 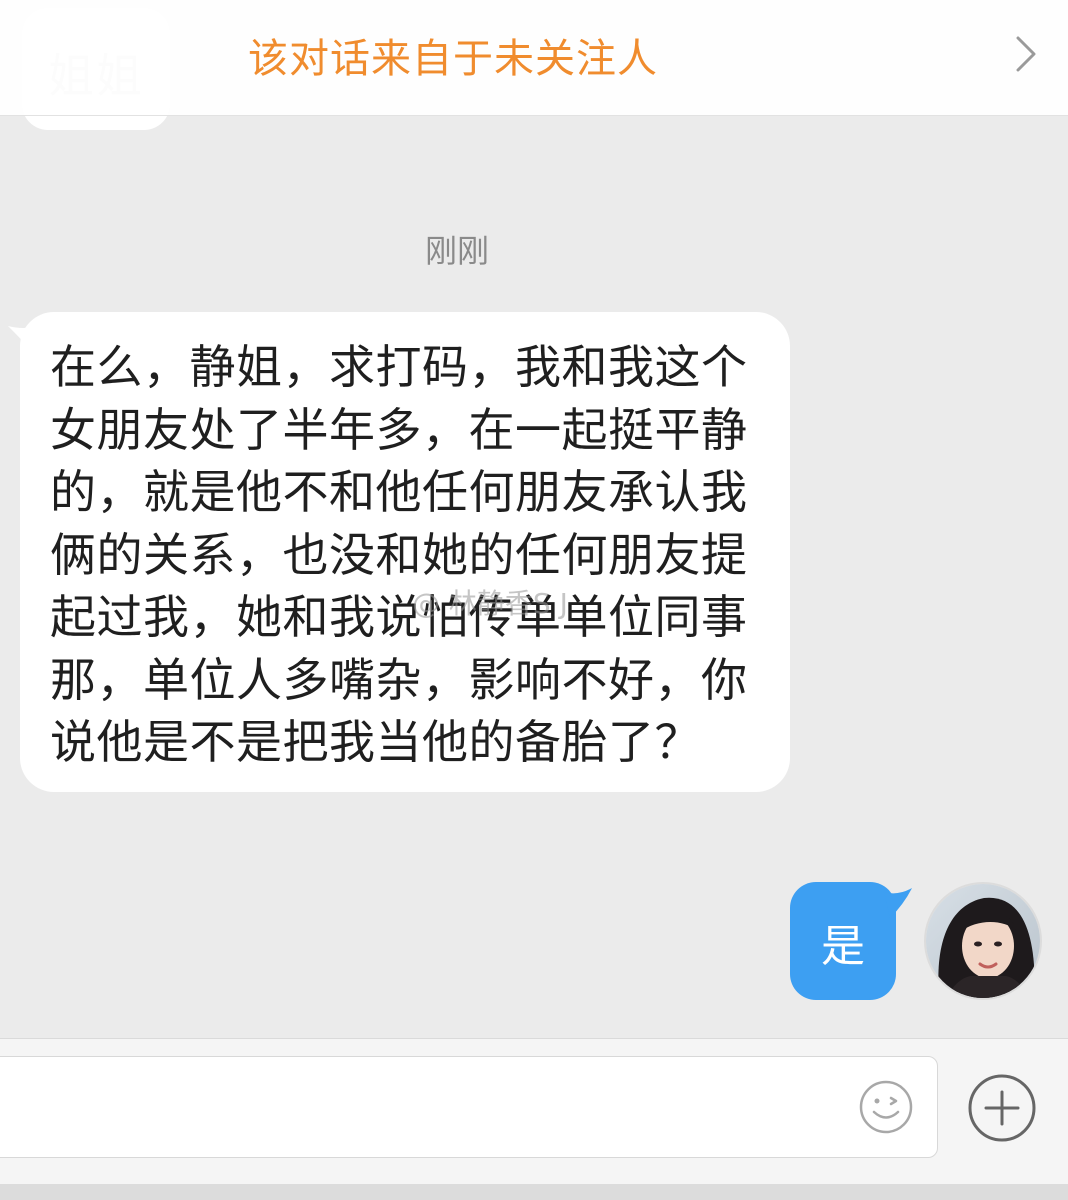 I want to click on avatar, so click(x=983, y=941).